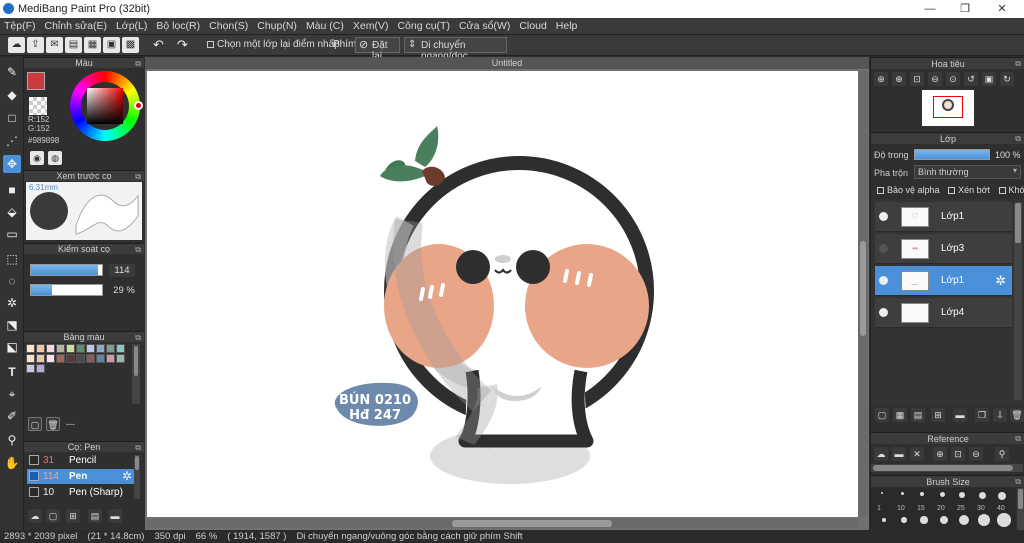 Image resolution: width=1024 pixels, height=543 pixels. What do you see at coordinates (917, 454) in the screenshot?
I see `reference-close-icon: ✕` at bounding box center [917, 454].